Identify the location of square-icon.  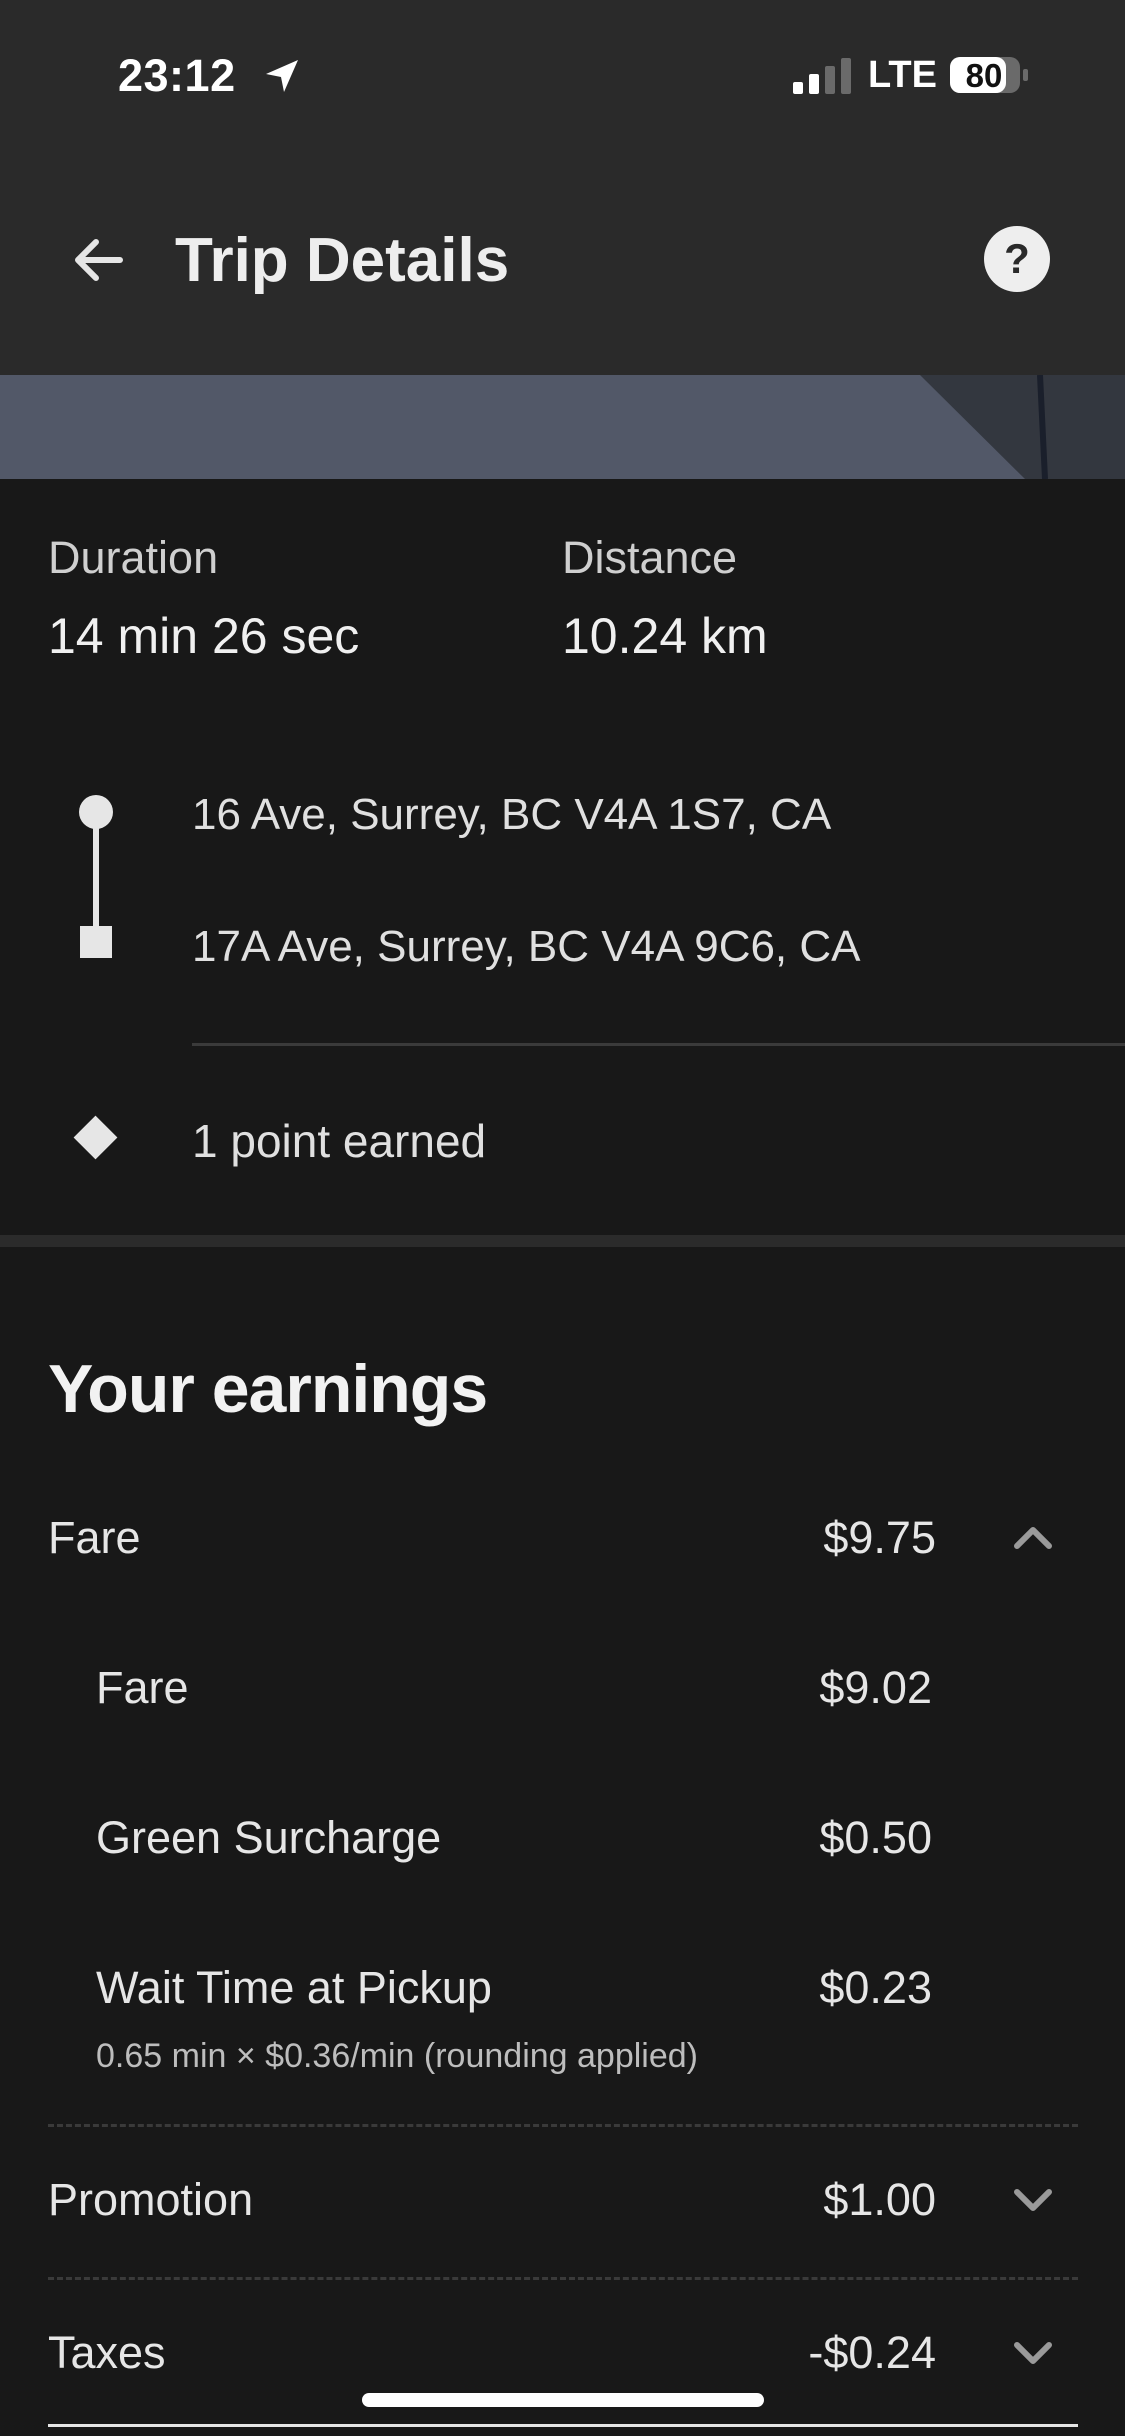
(96, 942).